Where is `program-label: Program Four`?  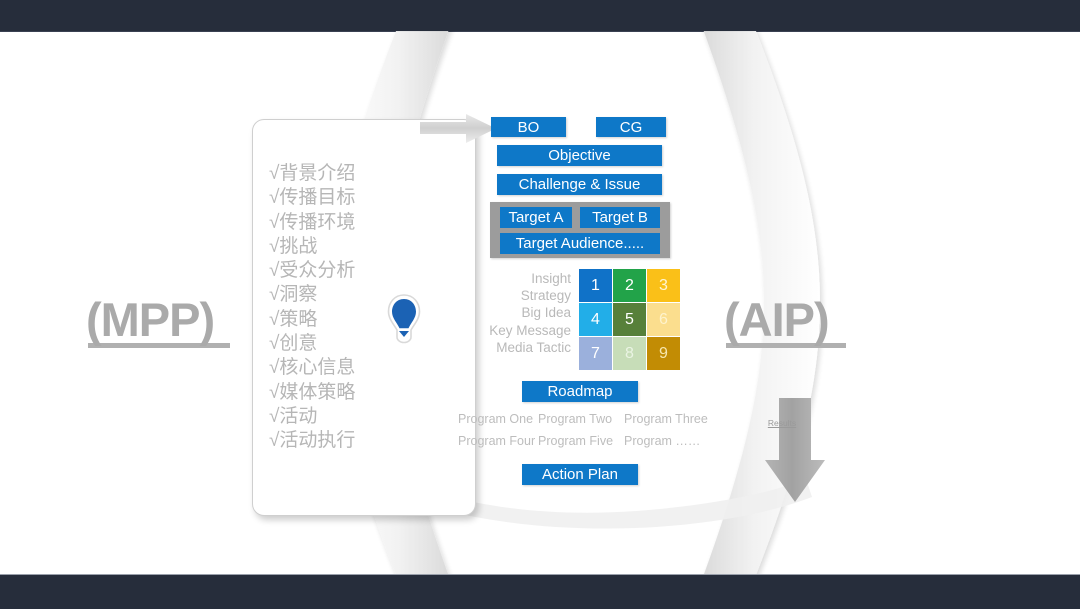
program-label: Program Four is located at coordinates (497, 441).